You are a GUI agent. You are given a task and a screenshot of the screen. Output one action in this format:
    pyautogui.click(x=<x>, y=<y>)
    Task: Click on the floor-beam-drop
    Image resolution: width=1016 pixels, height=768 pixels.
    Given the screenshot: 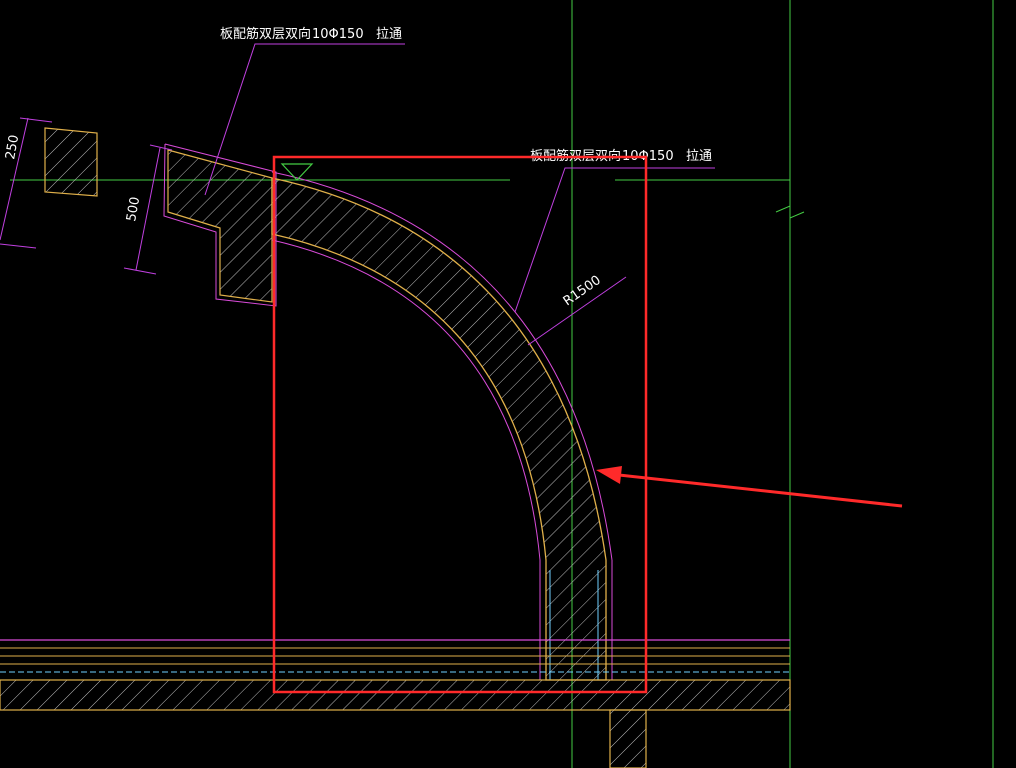 What is the action you would take?
    pyautogui.click(x=628, y=738)
    